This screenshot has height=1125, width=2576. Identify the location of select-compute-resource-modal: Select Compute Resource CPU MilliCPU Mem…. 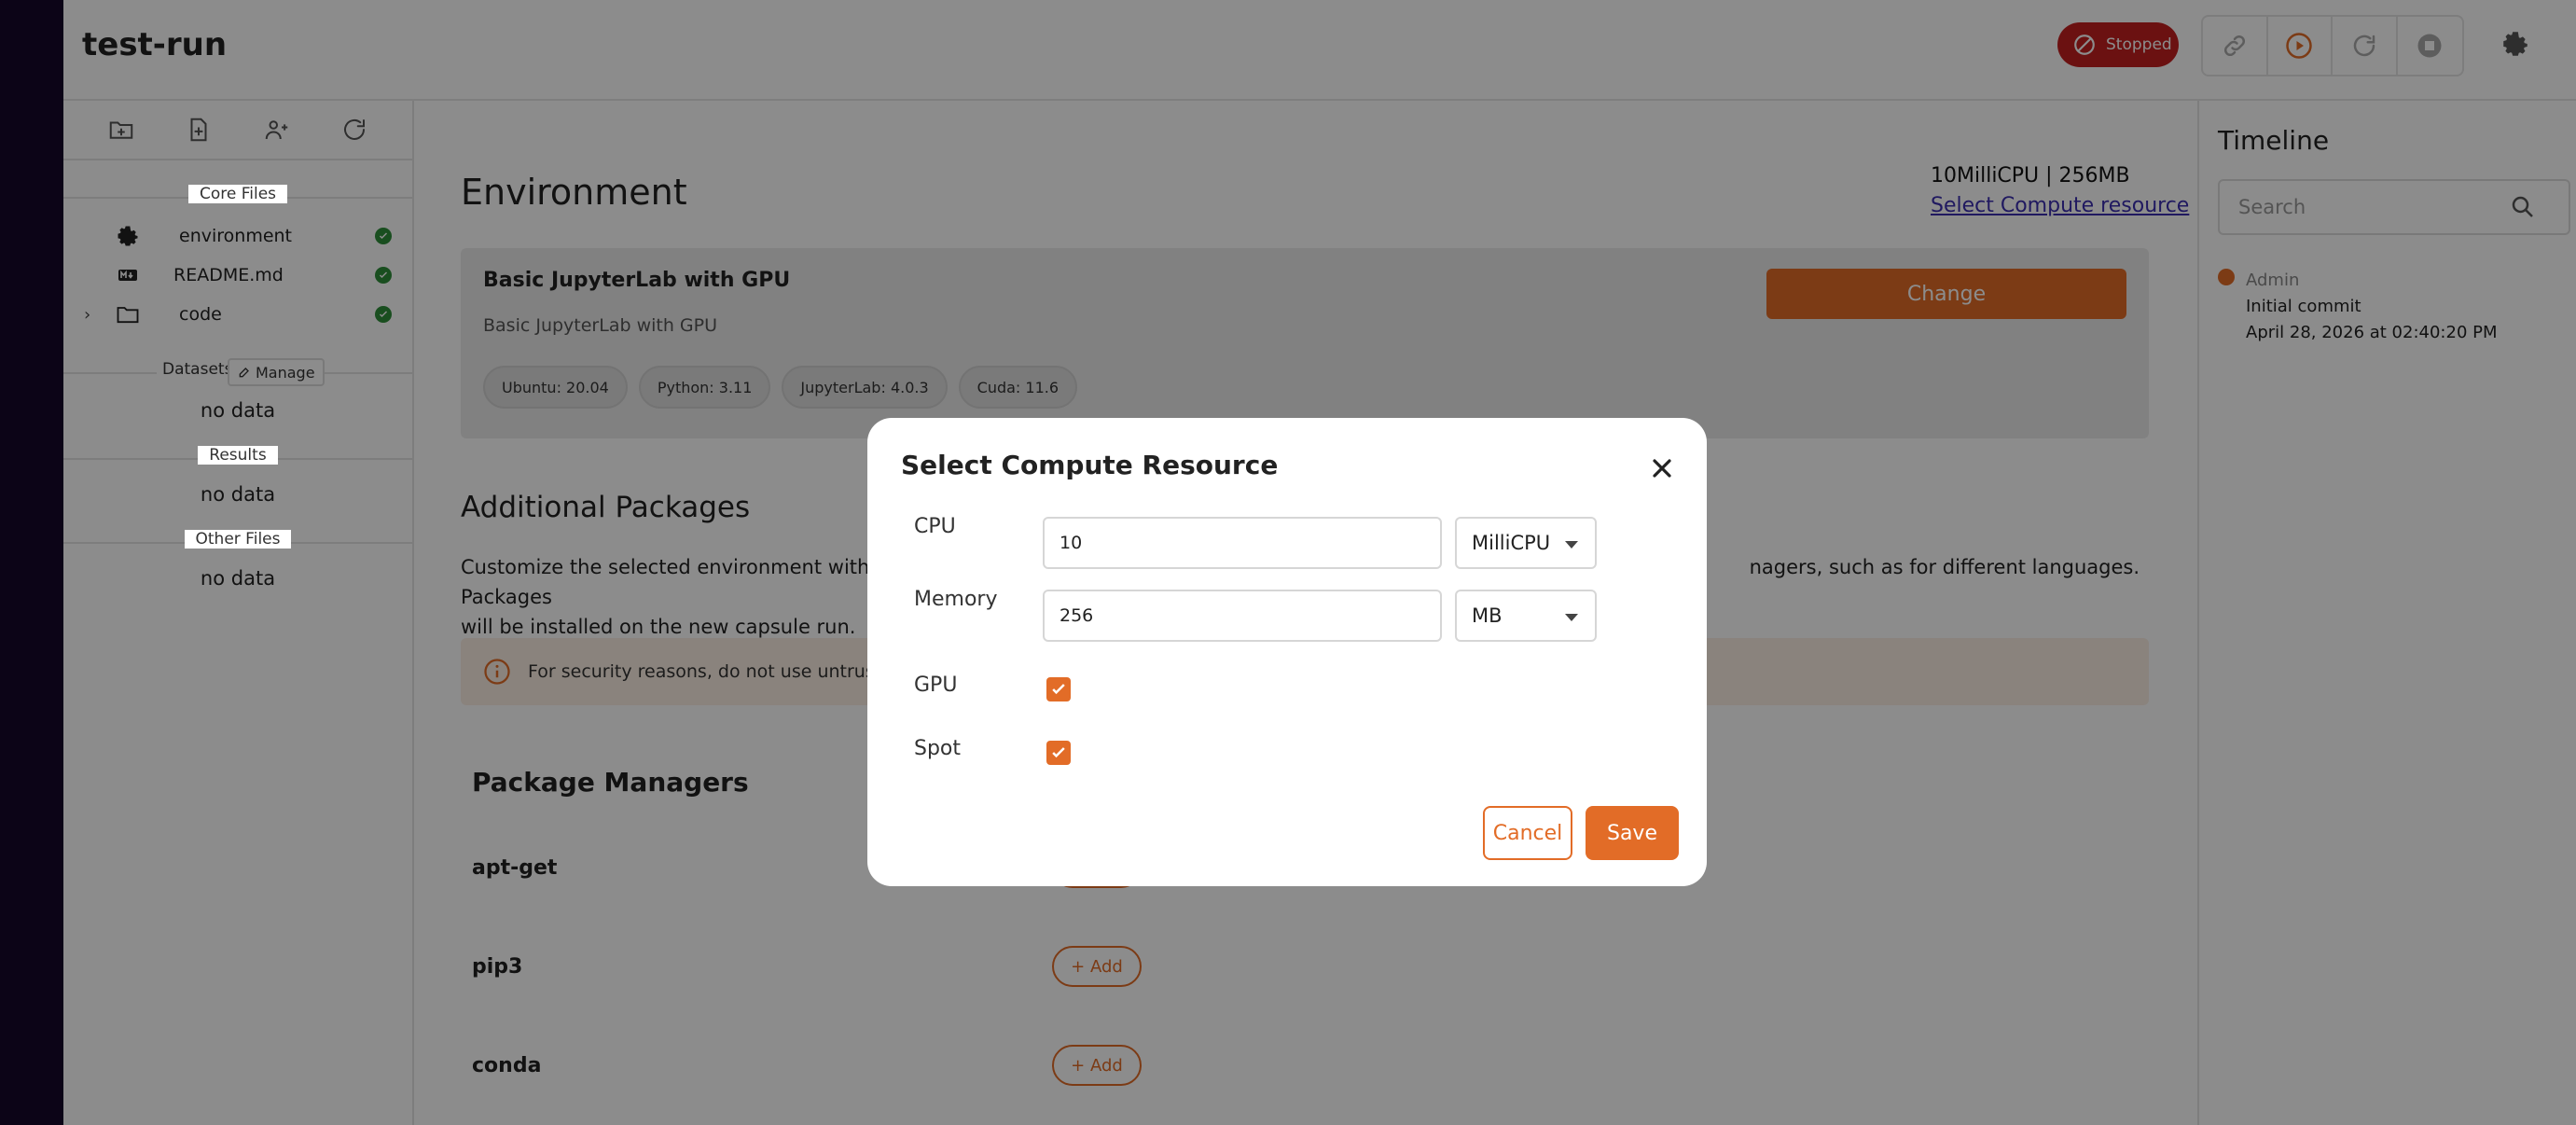
(1287, 652).